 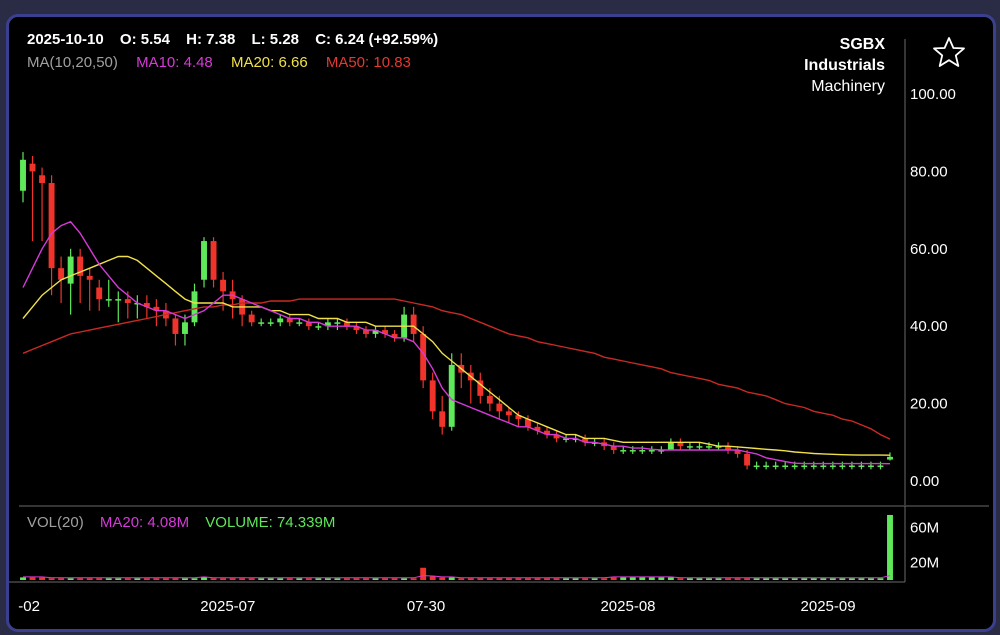 What do you see at coordinates (55, 522) in the screenshot?
I see `vol-label: VOL(20)` at bounding box center [55, 522].